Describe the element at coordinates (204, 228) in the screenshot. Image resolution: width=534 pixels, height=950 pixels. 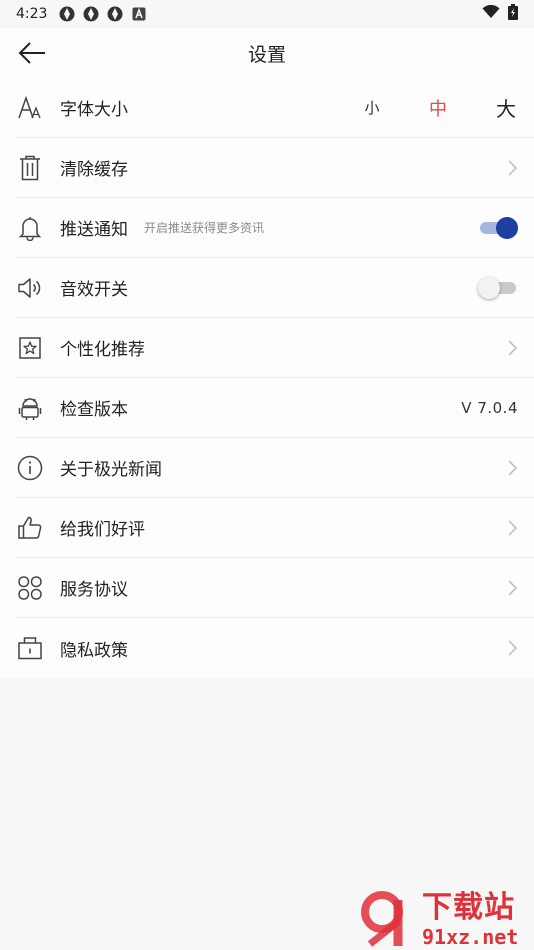
I see `push-notification-hint: 开启推送获得更多资讯` at that location.